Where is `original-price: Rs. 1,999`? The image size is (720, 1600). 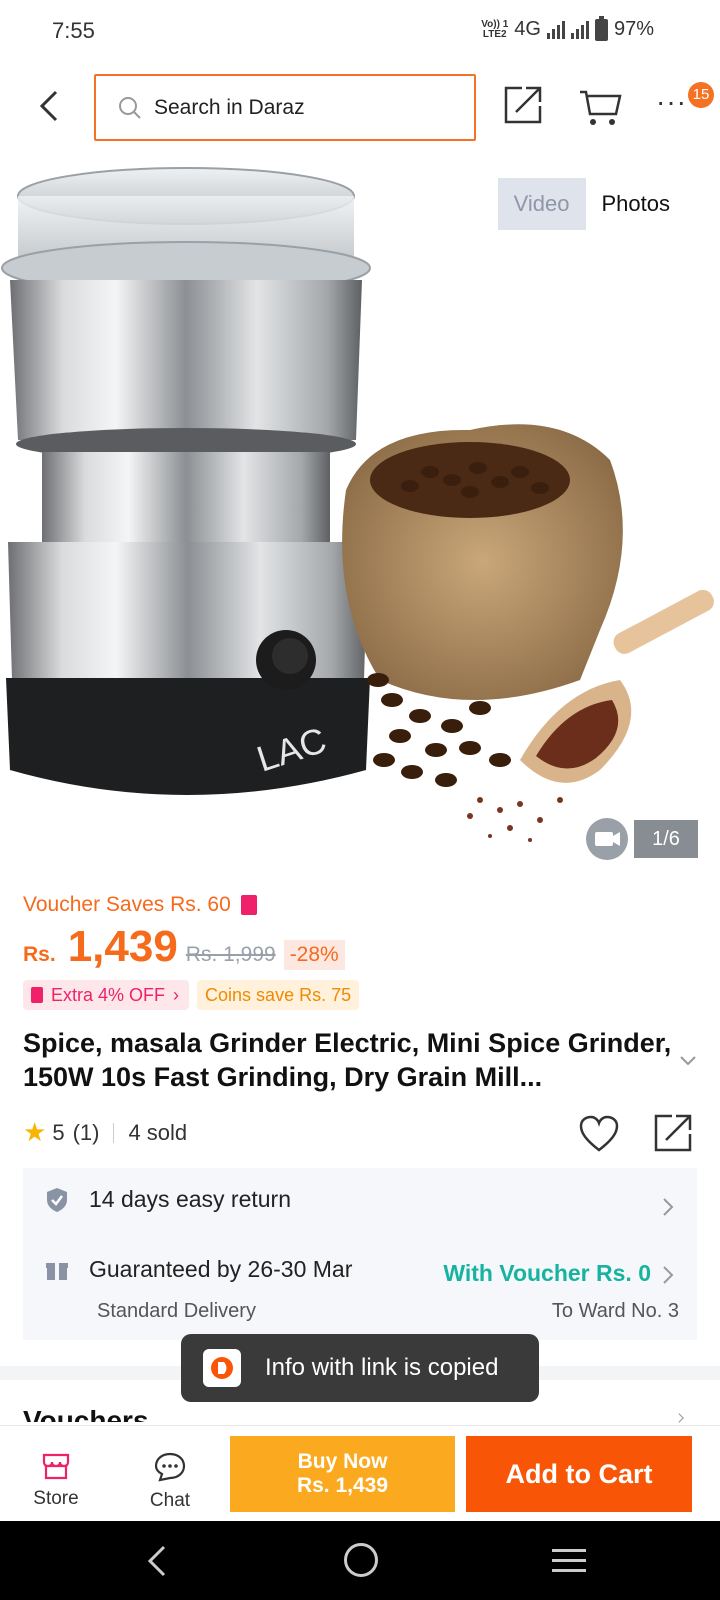
original-price: Rs. 1,999 is located at coordinates (230, 954).